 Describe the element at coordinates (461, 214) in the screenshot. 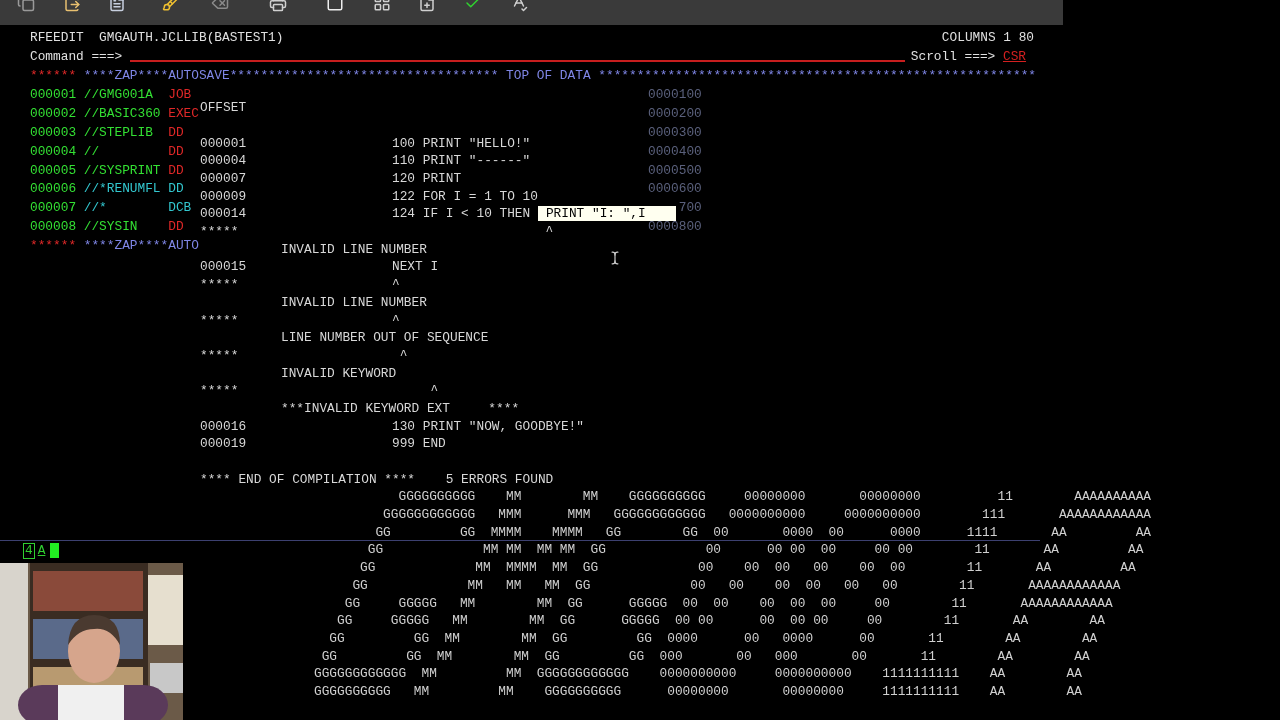

I see `source-code: 124 IF I < 10 THEN` at that location.